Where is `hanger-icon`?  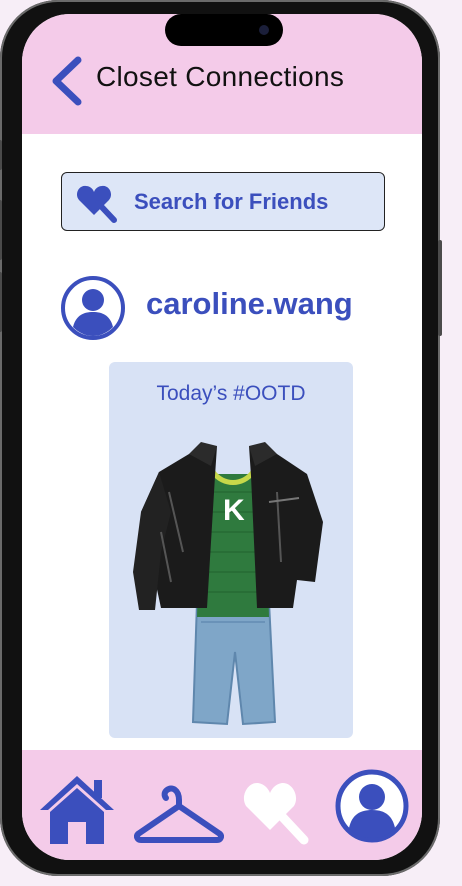
hanger-icon is located at coordinates (179, 813).